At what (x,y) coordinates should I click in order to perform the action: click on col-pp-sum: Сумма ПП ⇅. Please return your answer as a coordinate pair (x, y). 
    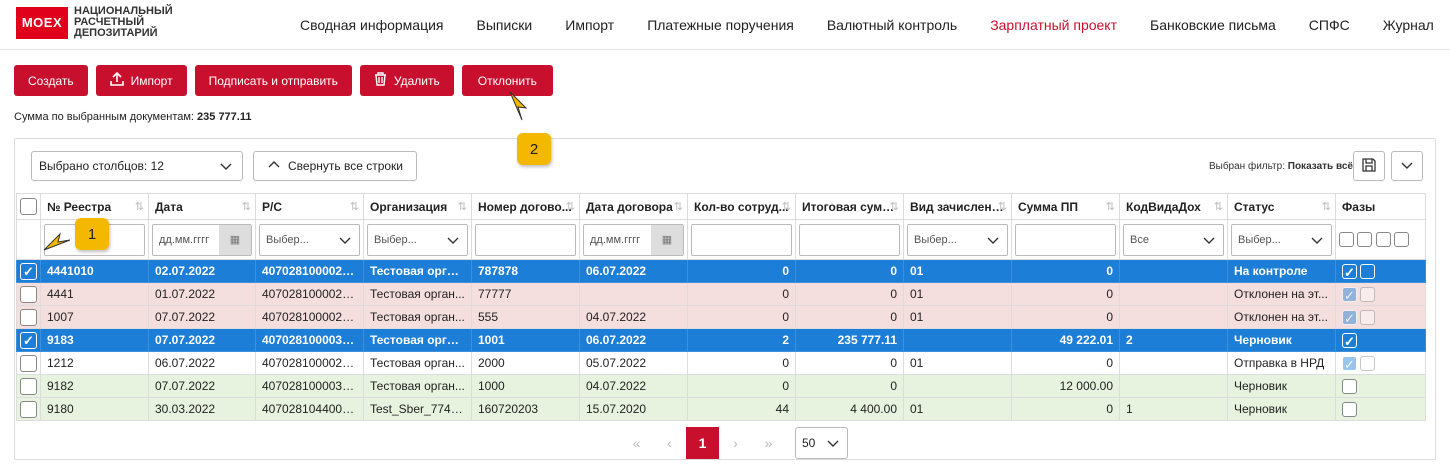
    Looking at the image, I should click on (1065, 206).